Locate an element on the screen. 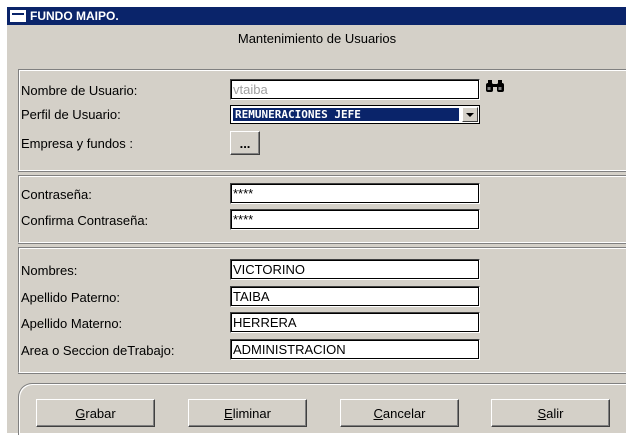 The image size is (626, 435). username-label: Nombre de Usuario: is located at coordinates (79, 90).